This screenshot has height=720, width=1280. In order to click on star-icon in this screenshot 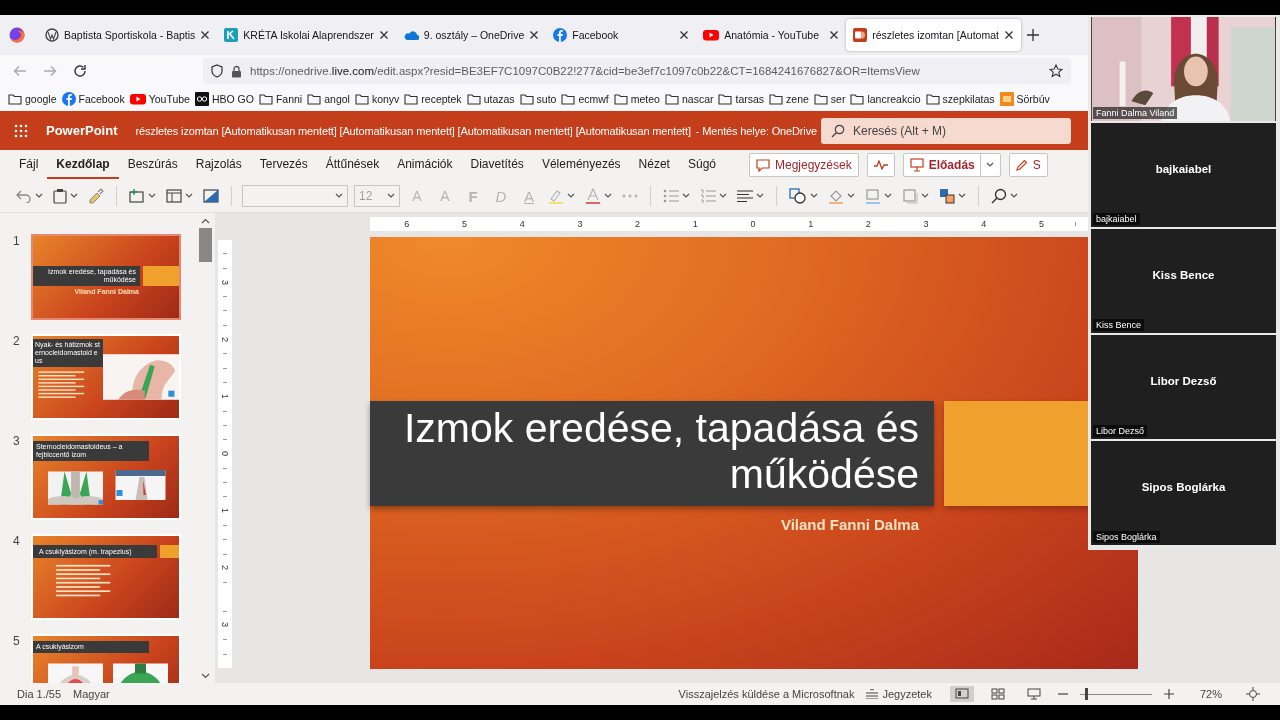, I will do `click(1056, 71)`.